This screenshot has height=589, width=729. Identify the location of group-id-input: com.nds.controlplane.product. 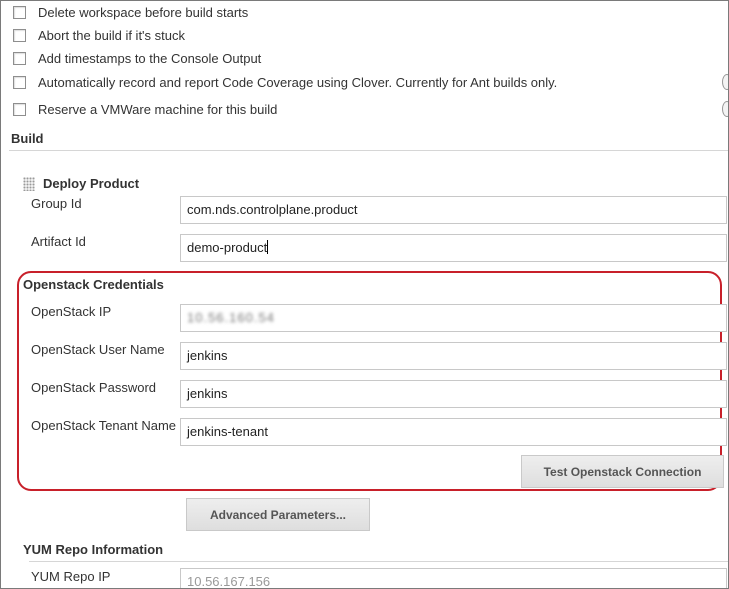
(453, 210).